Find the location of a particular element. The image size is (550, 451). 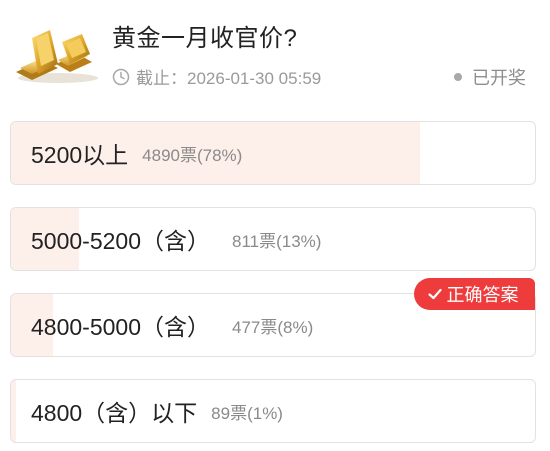

check-icon is located at coordinates (434, 294).